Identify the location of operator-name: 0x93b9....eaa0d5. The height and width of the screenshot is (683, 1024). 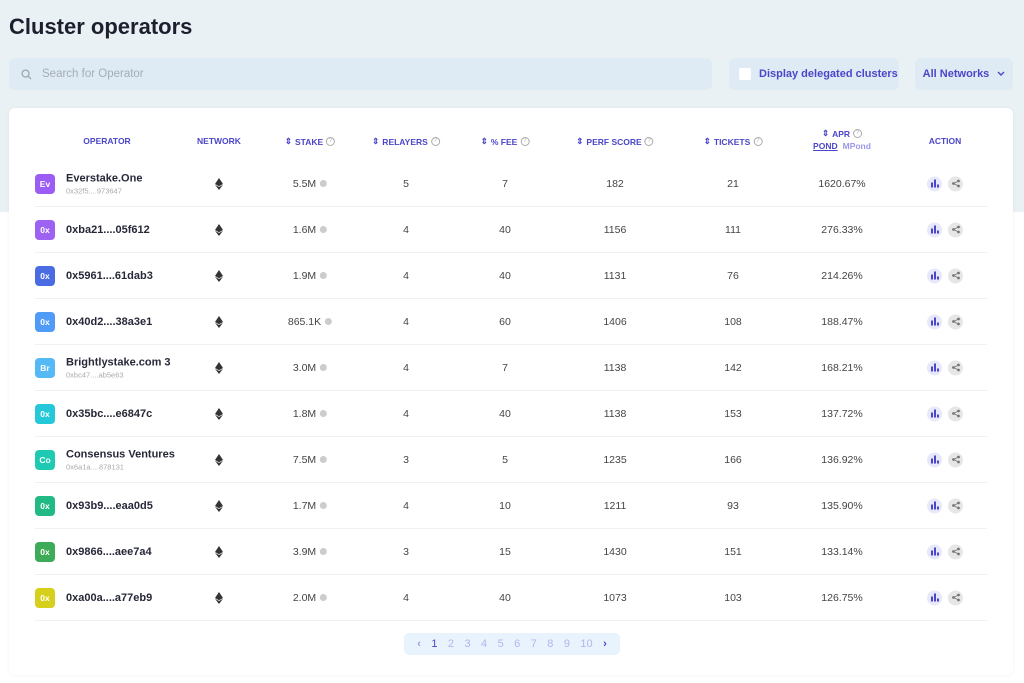
(109, 506).